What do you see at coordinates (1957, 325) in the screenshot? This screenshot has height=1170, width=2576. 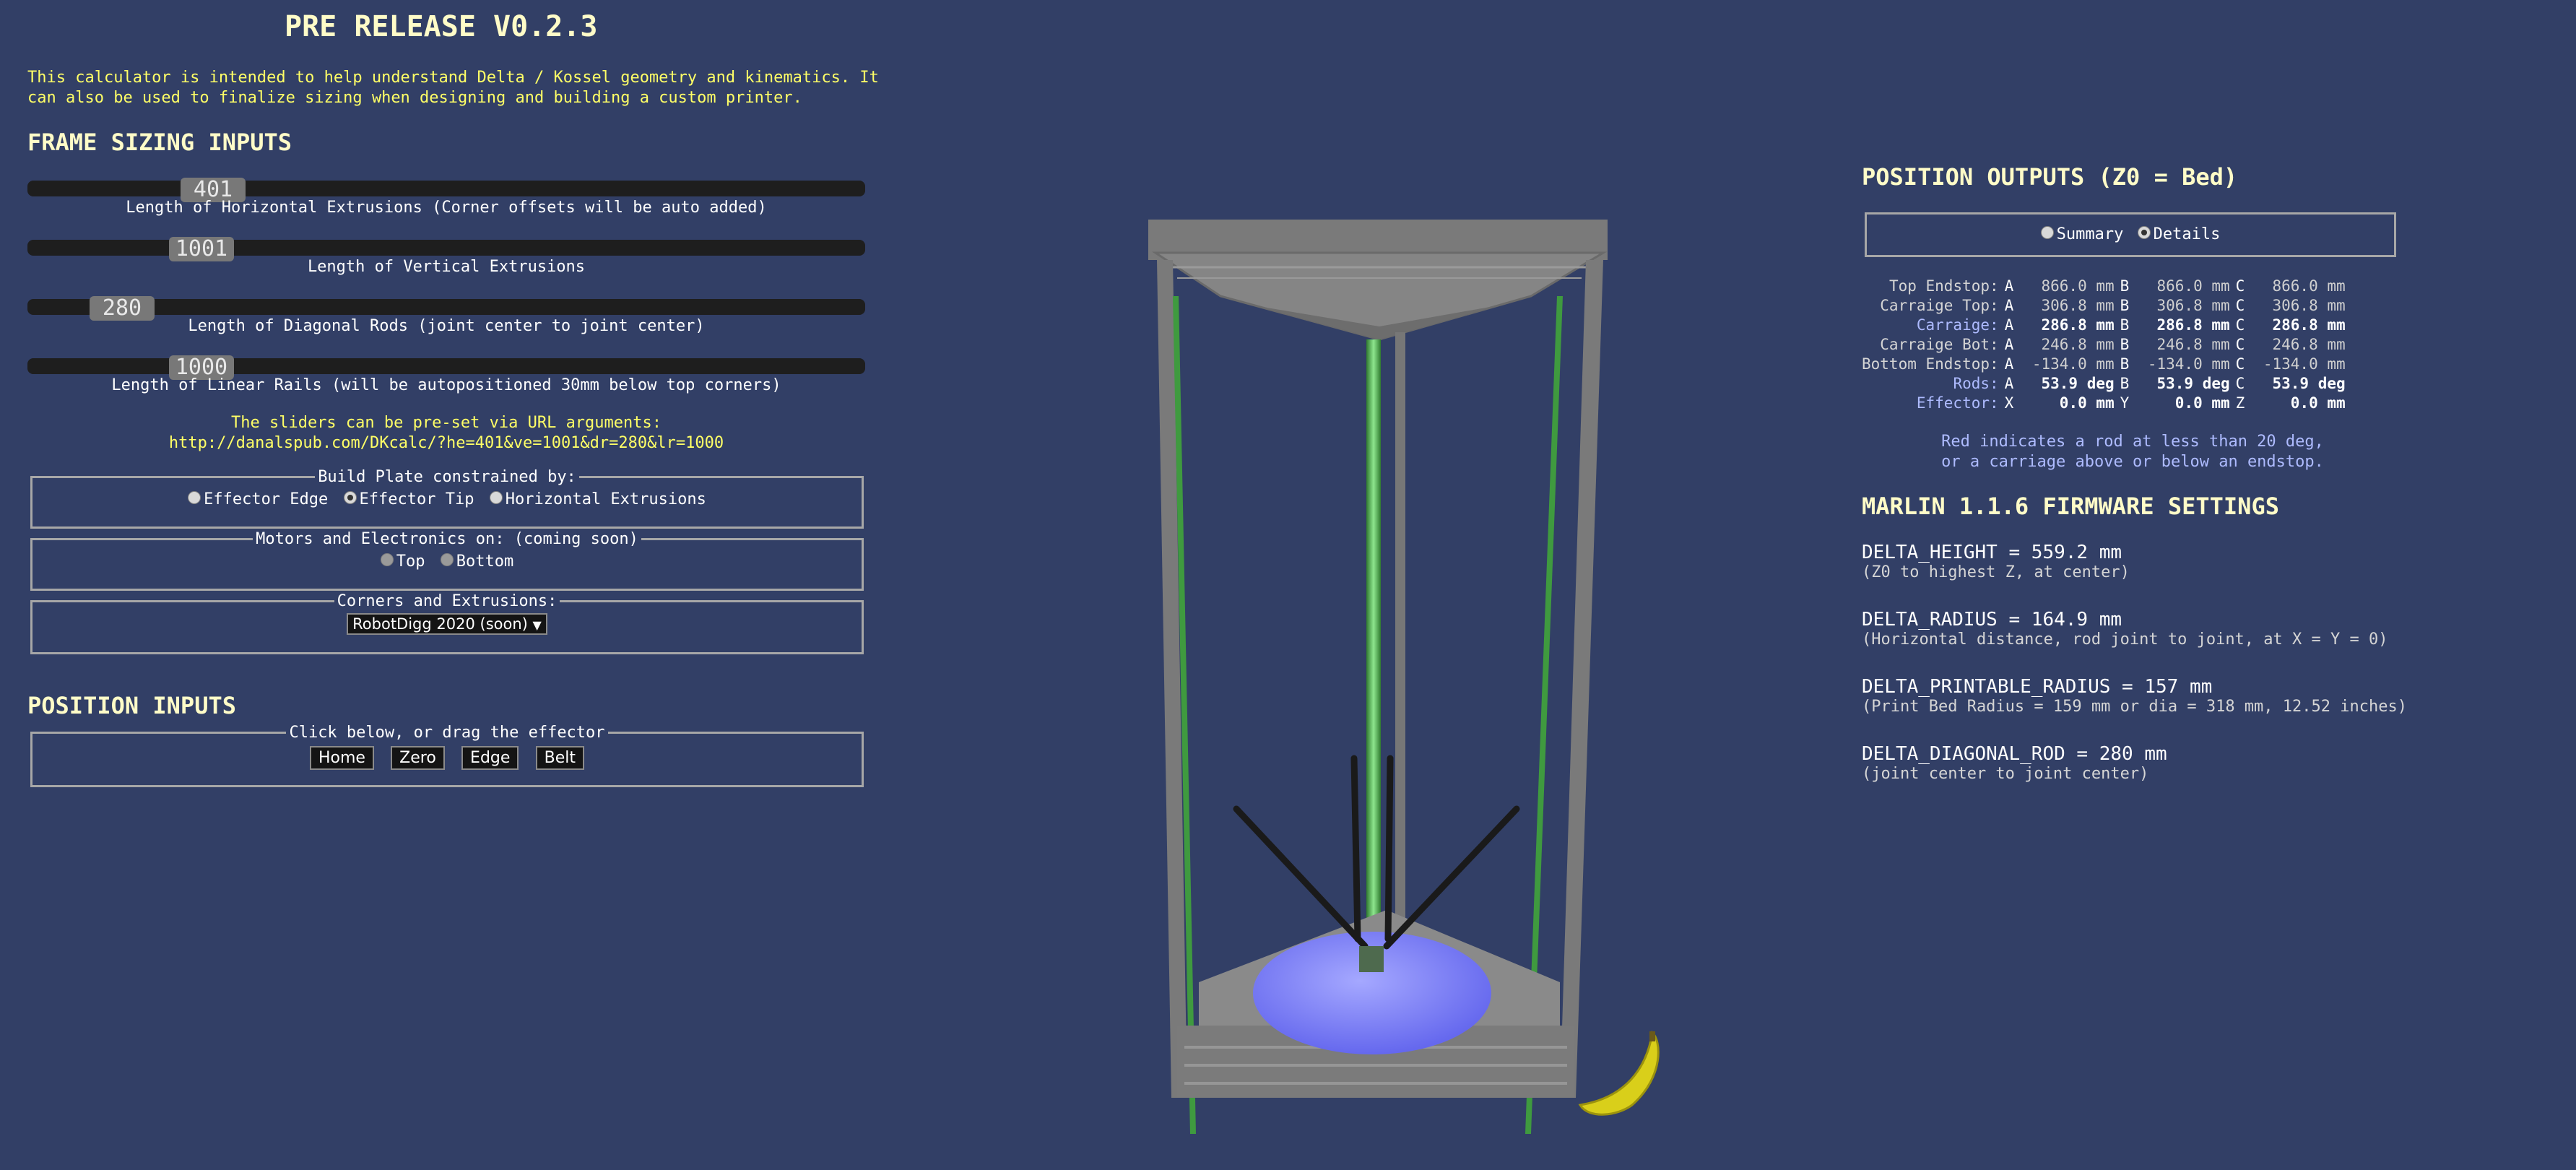 I see `output-row-label: Carraige:` at bounding box center [1957, 325].